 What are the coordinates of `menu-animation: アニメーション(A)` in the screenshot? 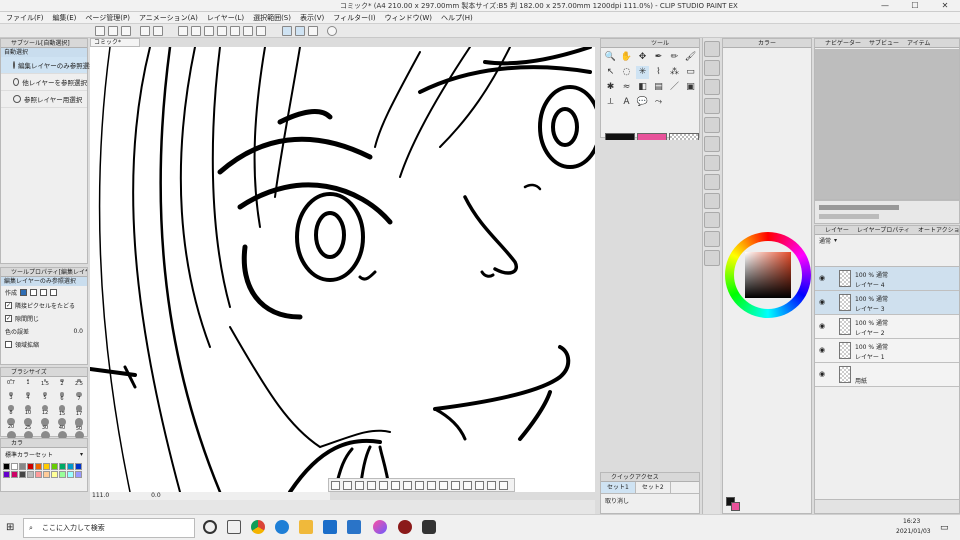 It's located at (168, 18).